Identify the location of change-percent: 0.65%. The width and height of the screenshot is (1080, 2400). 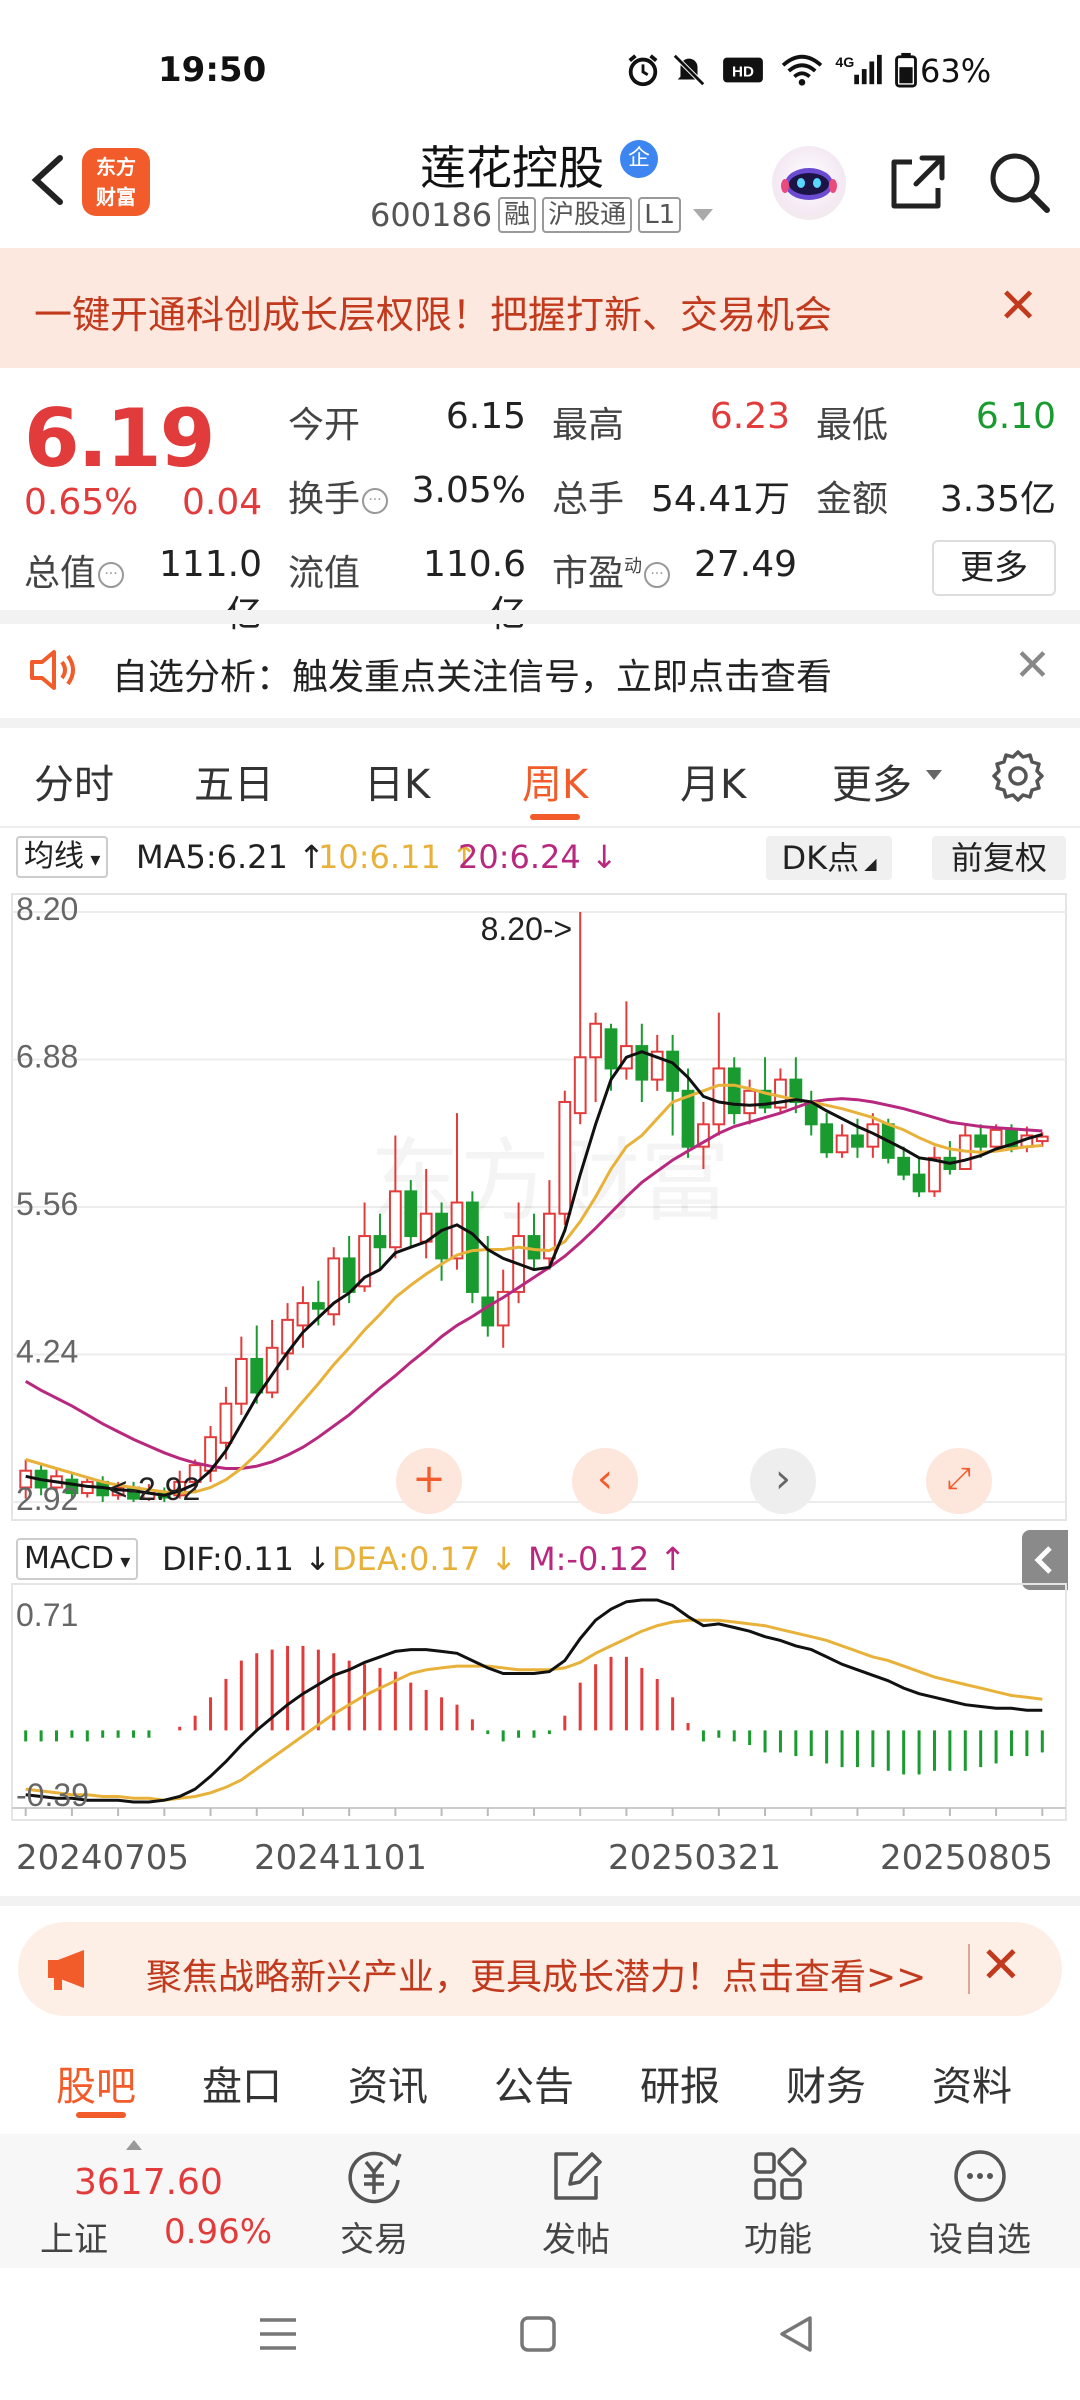
(81, 502).